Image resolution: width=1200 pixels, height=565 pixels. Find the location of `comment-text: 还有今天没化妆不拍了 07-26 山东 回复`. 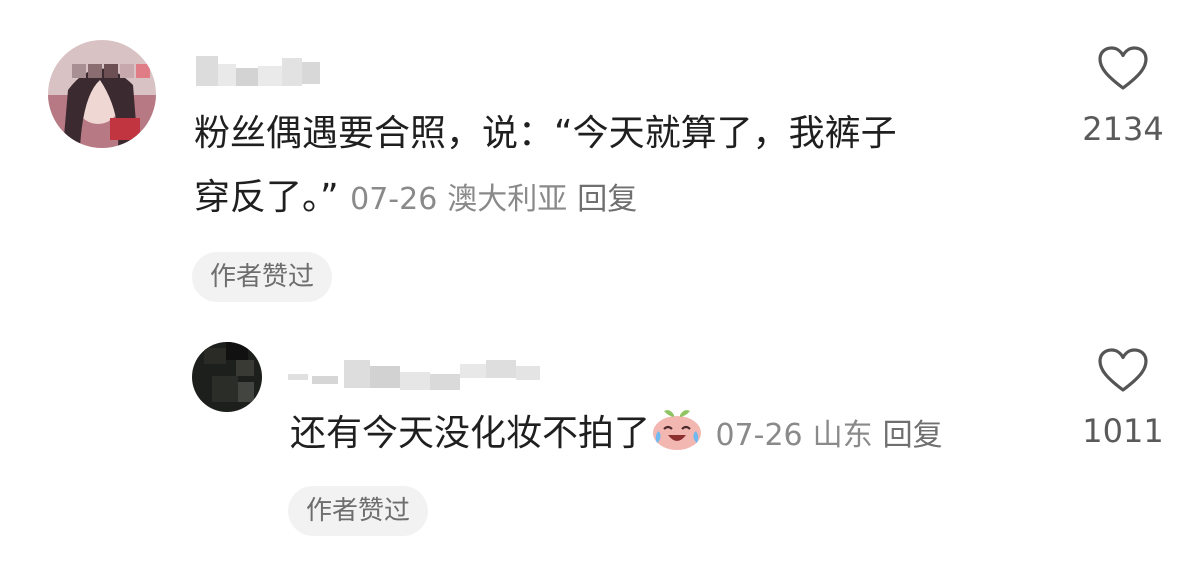

comment-text: 还有今天没化妆不拍了 07-26 山东 回复 is located at coordinates (680, 437).